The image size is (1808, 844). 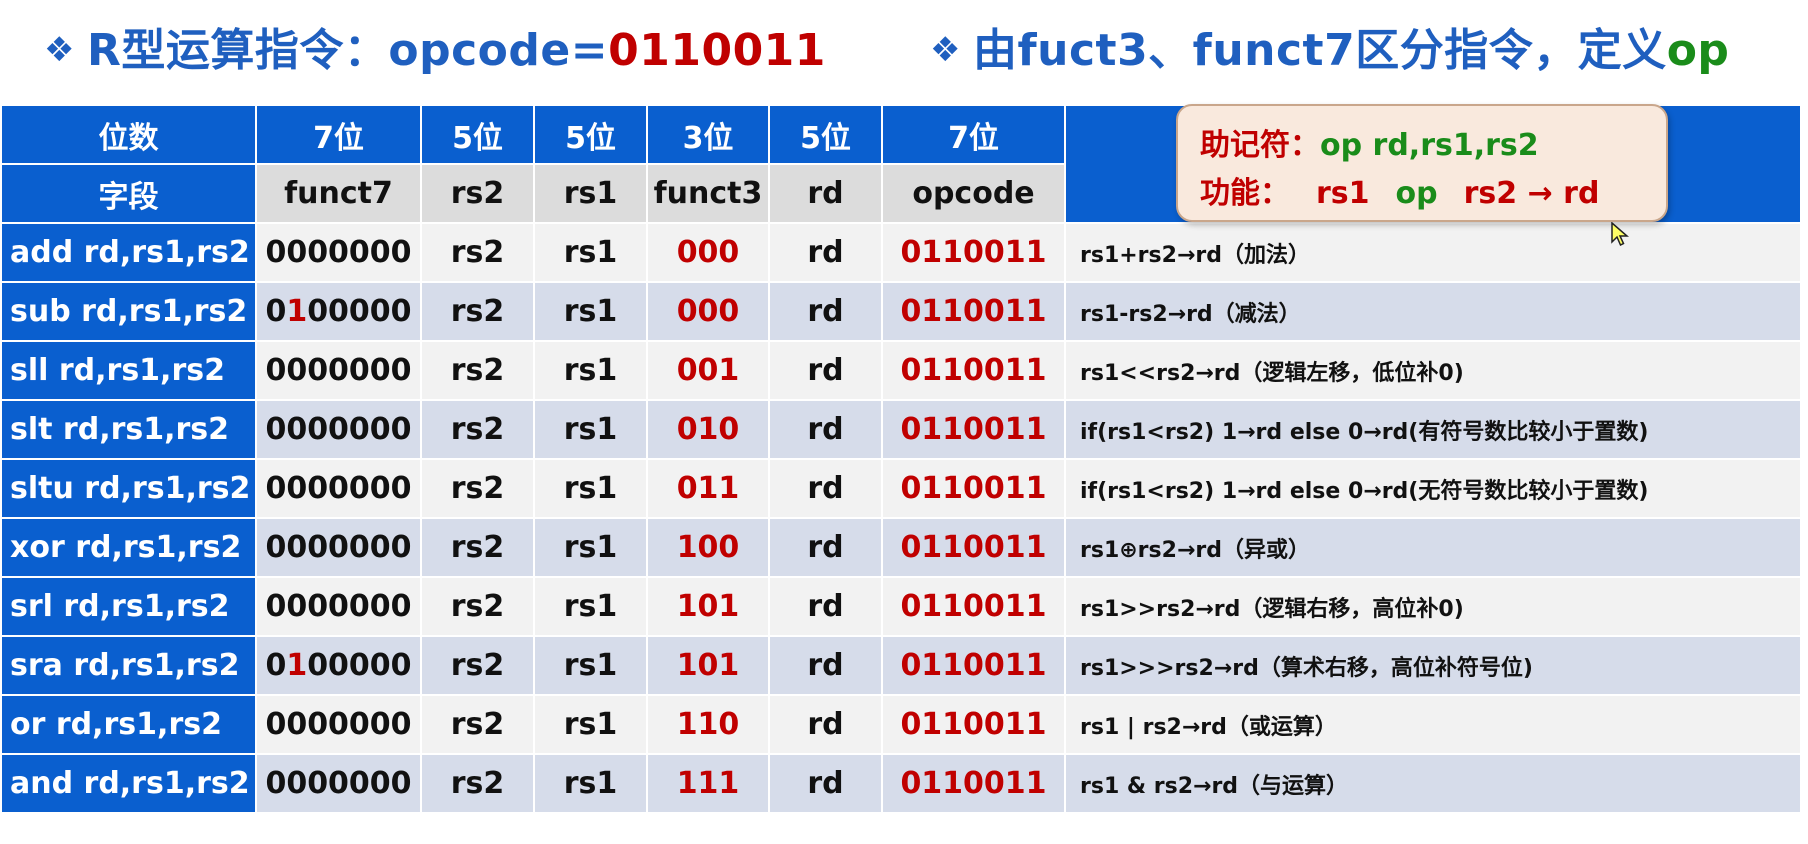 I want to click on note-function-rest: rs2 → rd, so click(x=1531, y=193).